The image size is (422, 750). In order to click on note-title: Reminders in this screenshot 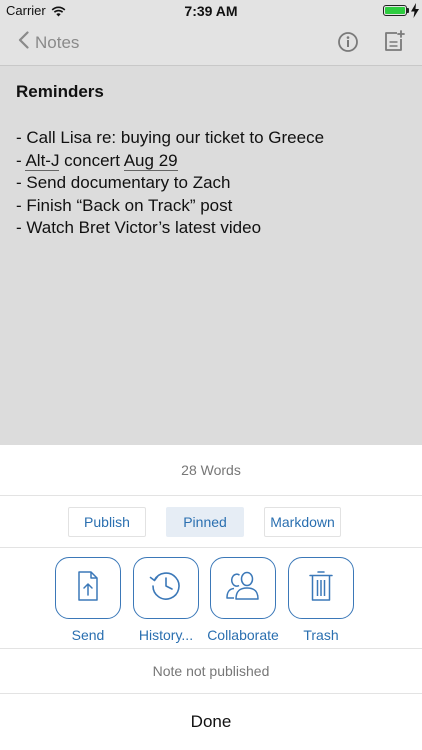, I will do `click(60, 91)`.